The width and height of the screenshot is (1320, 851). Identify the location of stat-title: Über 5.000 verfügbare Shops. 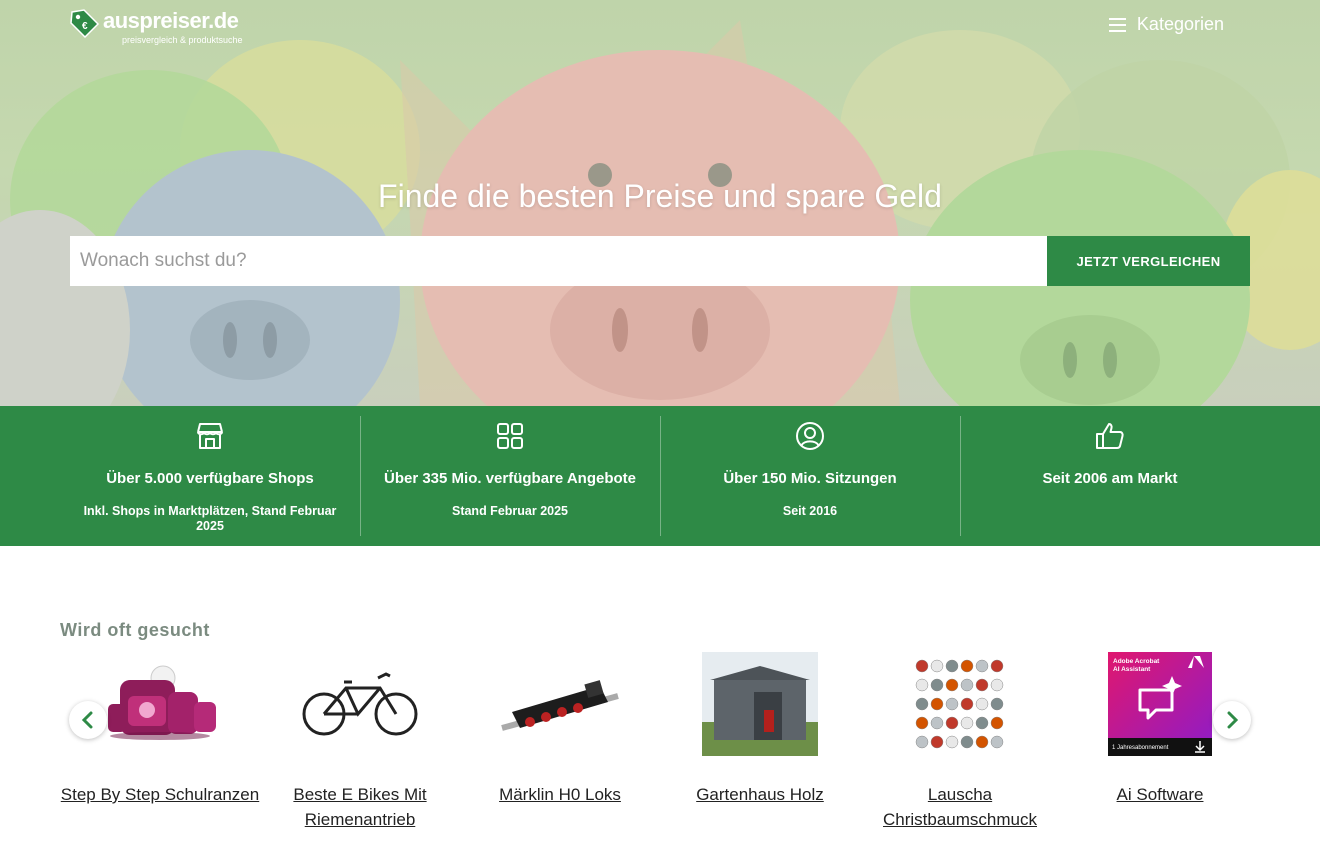
(210, 478).